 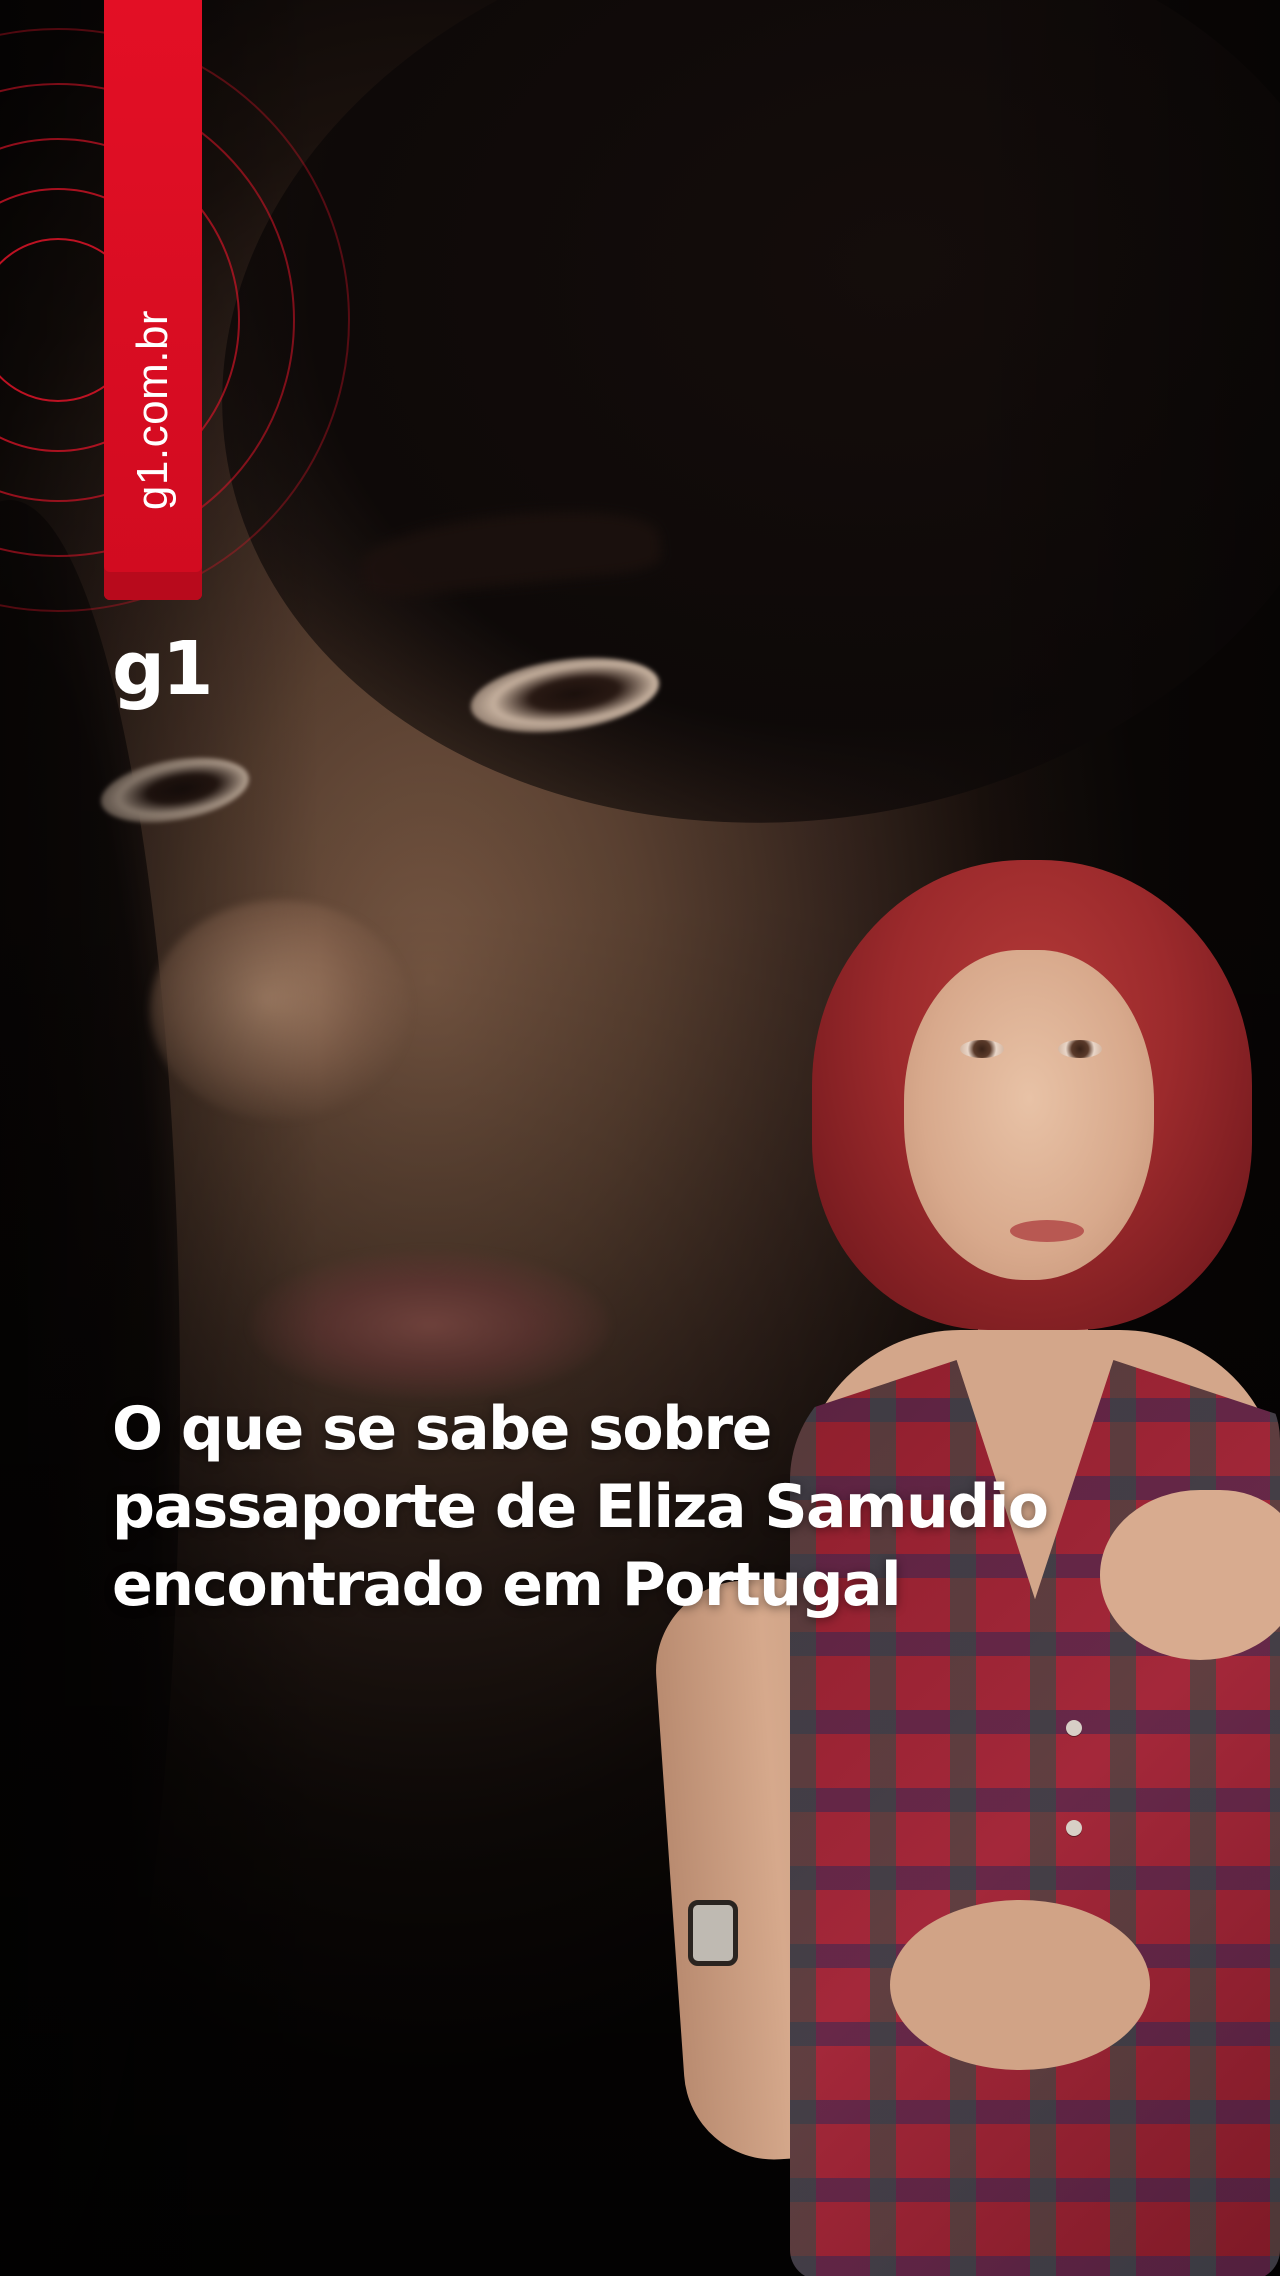 What do you see at coordinates (507, 1585) in the screenshot?
I see `headline-line: encontrado em Portugal` at bounding box center [507, 1585].